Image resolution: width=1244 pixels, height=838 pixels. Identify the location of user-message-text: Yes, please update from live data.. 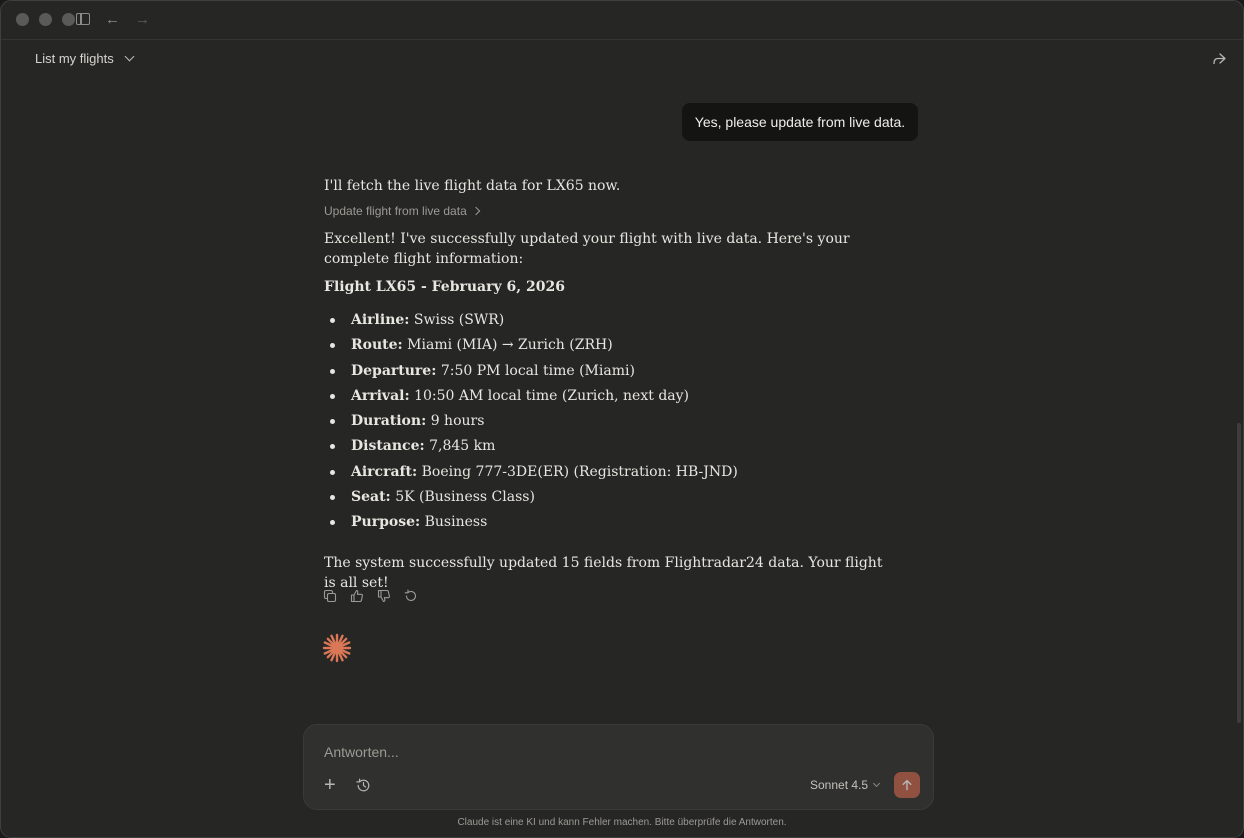
(800, 122).